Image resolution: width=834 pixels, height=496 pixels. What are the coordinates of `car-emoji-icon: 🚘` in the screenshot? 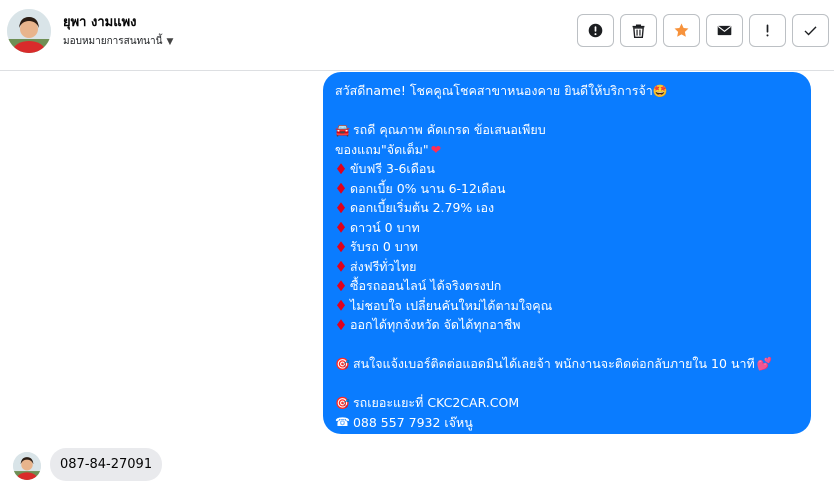 It's located at (342, 129).